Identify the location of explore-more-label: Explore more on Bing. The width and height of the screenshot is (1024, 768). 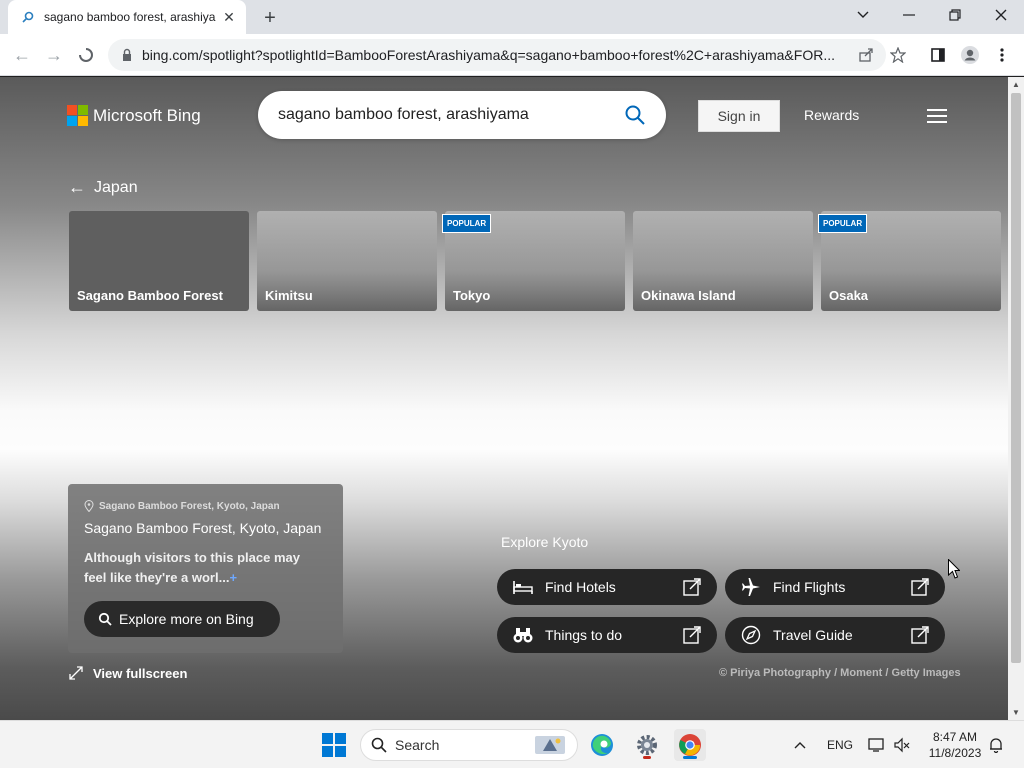
(186, 619).